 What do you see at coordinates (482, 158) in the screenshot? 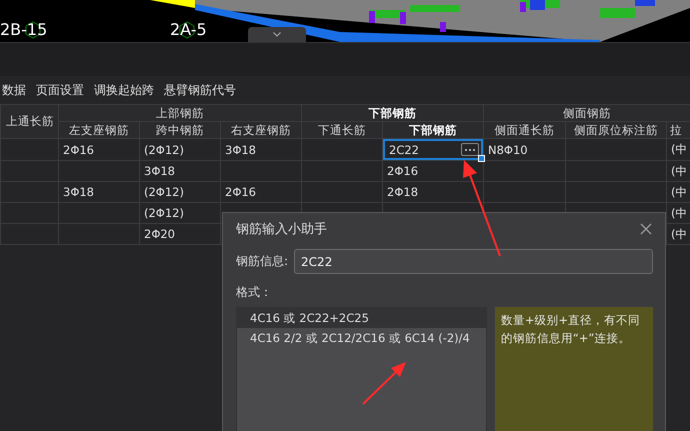
I see `fill-handle` at bounding box center [482, 158].